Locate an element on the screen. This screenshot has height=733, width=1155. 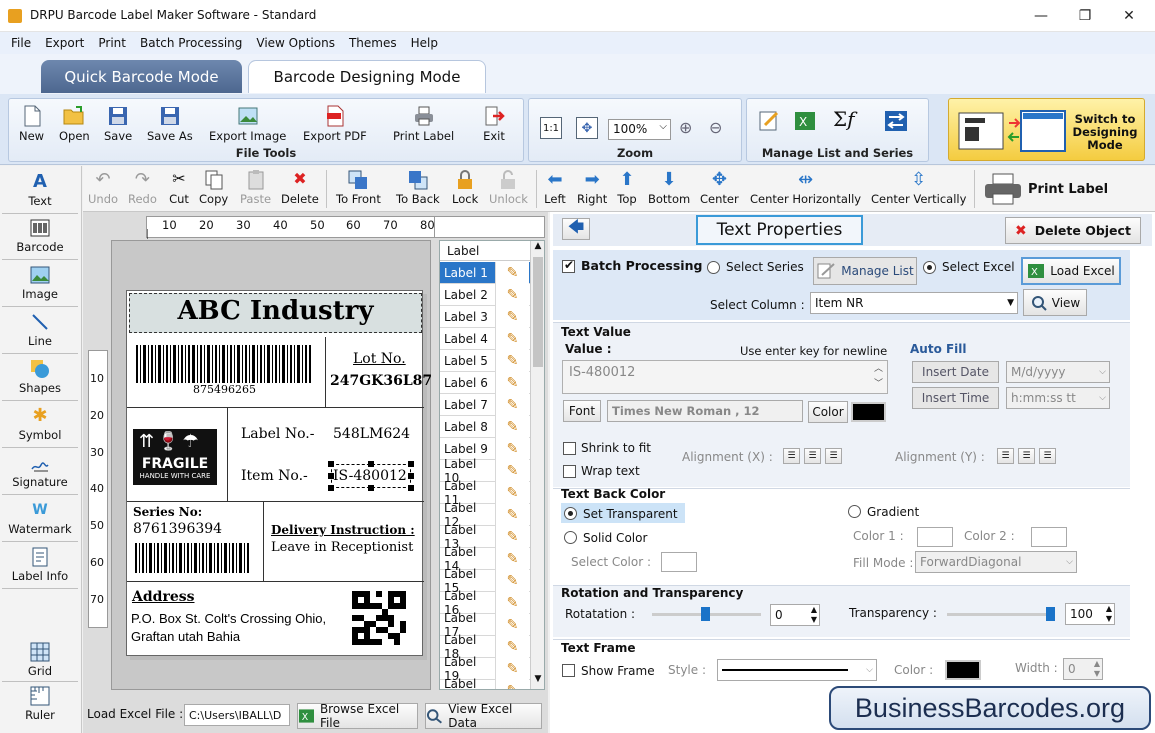
tool-signature: Signature is located at coordinates (40, 474).